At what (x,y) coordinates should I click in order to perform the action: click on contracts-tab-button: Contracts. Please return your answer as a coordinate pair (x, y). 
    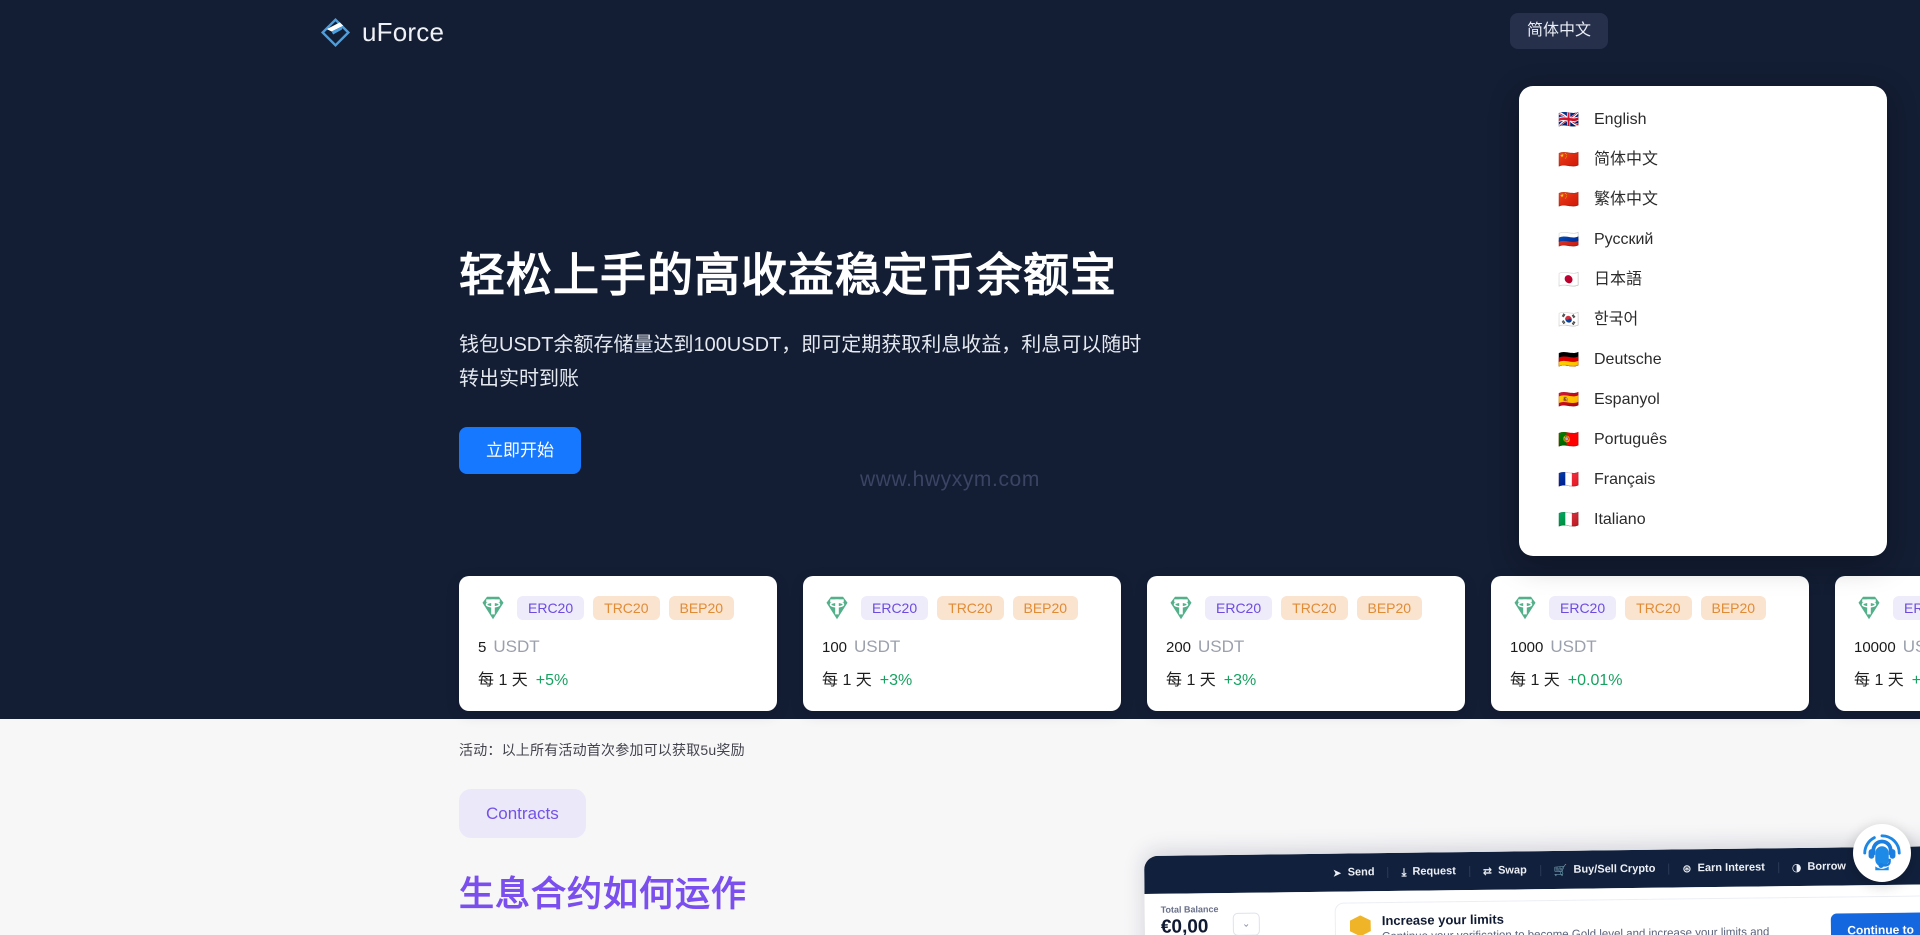
    Looking at the image, I should click on (522, 813).